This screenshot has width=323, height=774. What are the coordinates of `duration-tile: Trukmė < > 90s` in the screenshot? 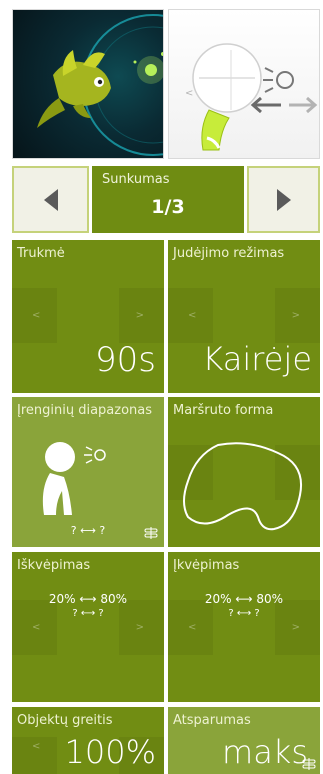 It's located at (88, 316).